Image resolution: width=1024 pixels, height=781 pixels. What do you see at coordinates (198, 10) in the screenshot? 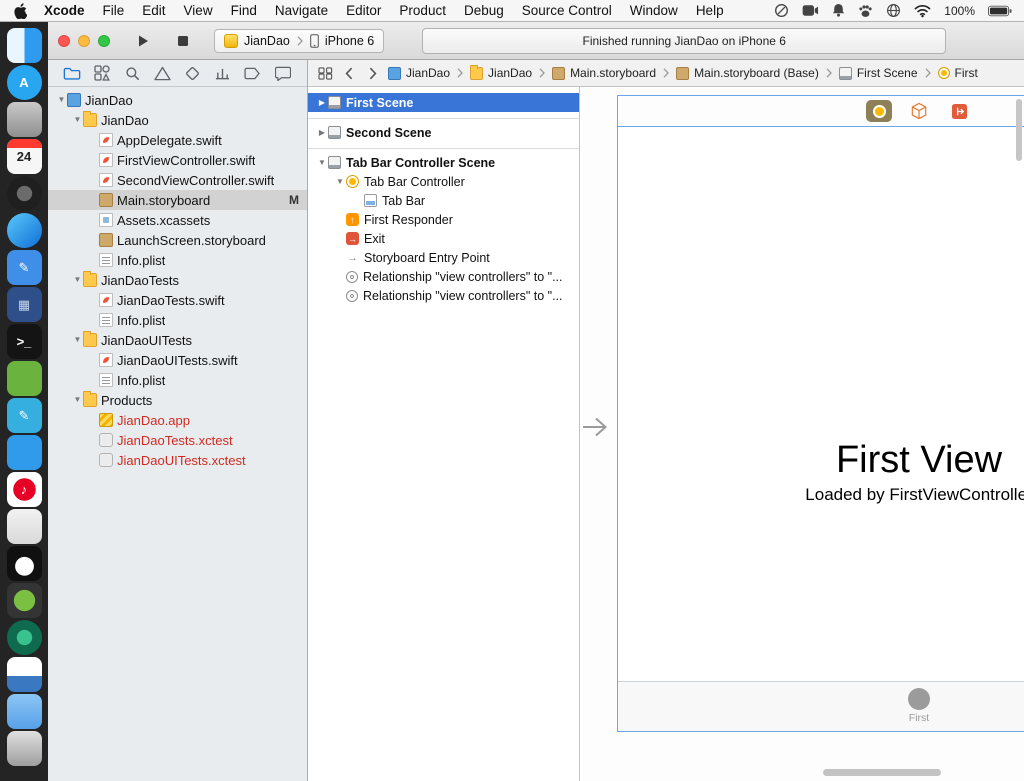
I see `menu-view: View` at bounding box center [198, 10].